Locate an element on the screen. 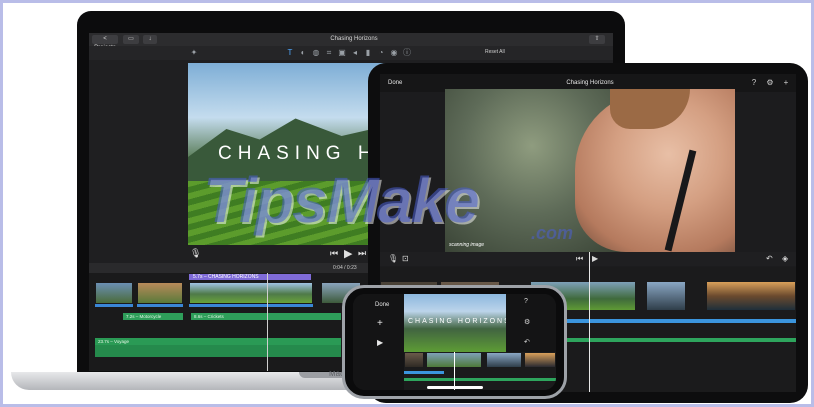 The height and width of the screenshot is (407, 814). iphone-audio-track is located at coordinates (424, 372).